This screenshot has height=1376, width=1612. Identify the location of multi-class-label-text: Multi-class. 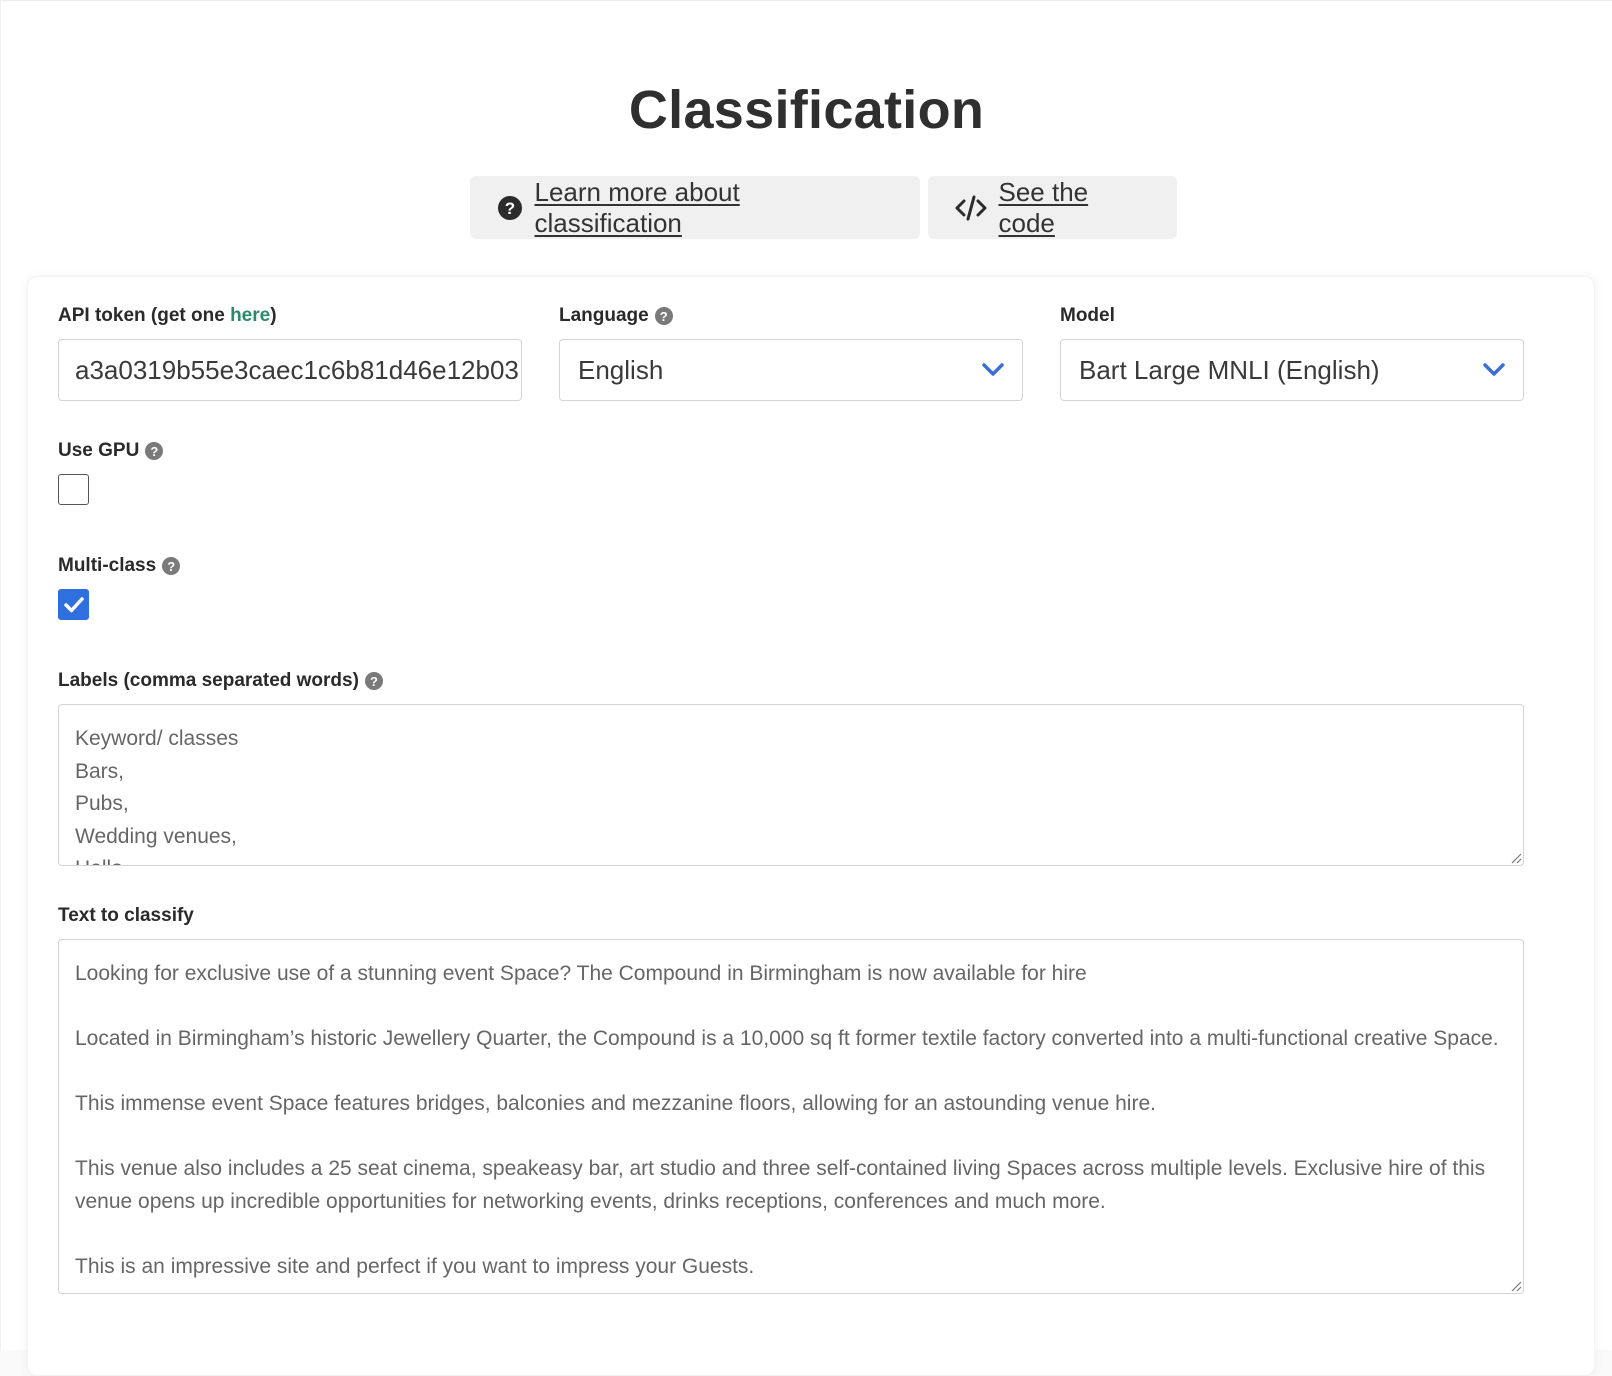
(107, 565).